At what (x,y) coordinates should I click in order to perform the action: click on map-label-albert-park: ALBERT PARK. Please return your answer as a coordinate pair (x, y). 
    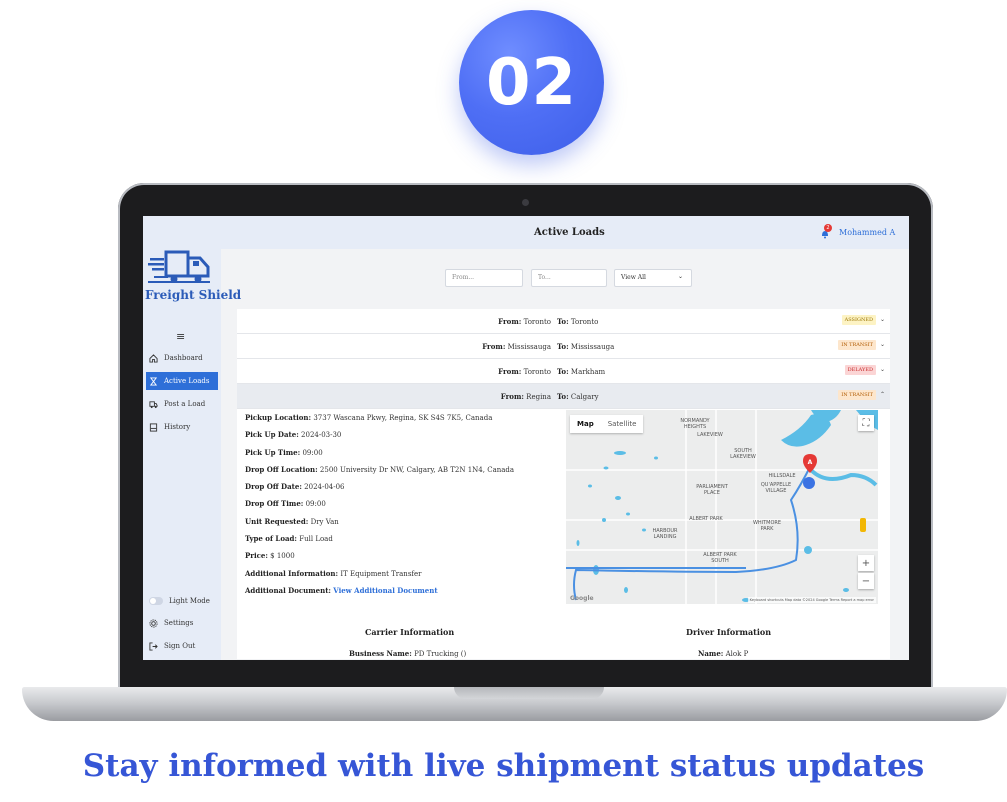
    Looking at the image, I should click on (706, 519).